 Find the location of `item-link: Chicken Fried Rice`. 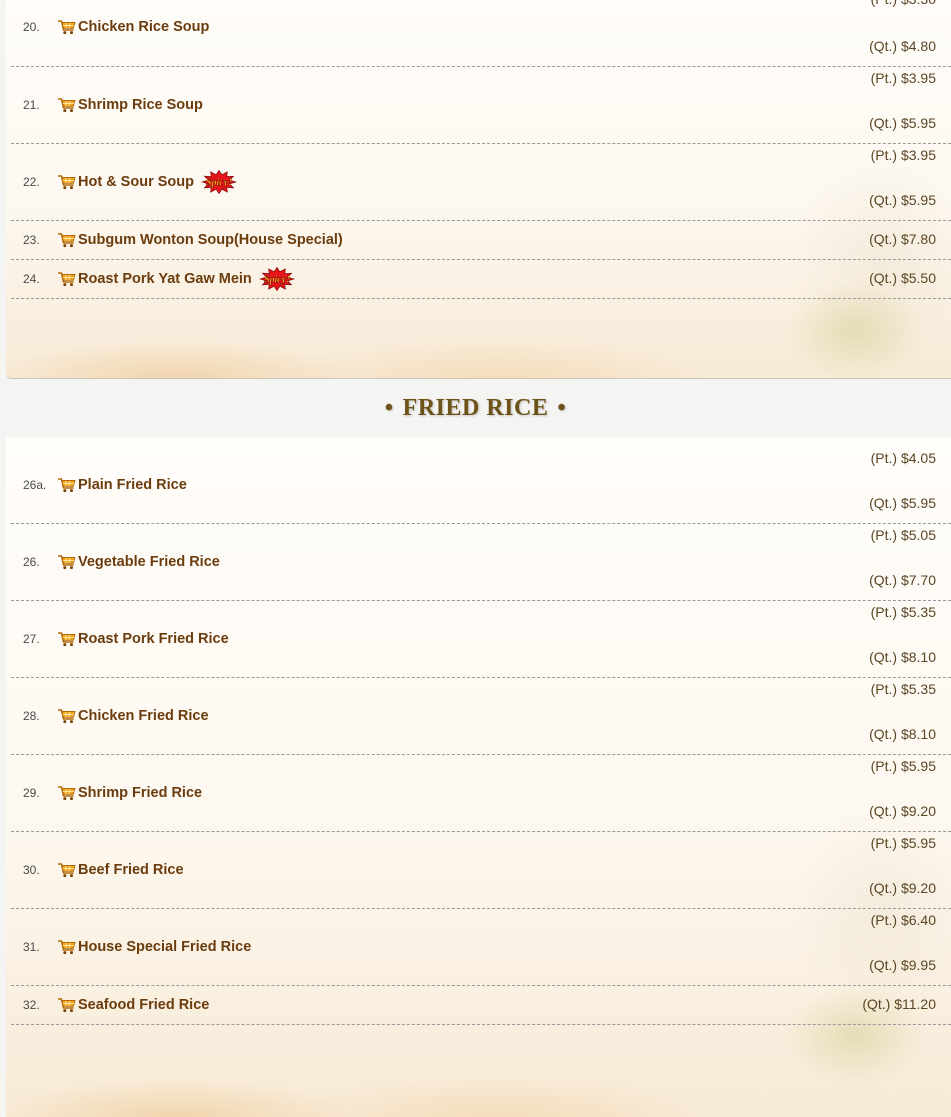

item-link: Chicken Fried Rice is located at coordinates (133, 716).